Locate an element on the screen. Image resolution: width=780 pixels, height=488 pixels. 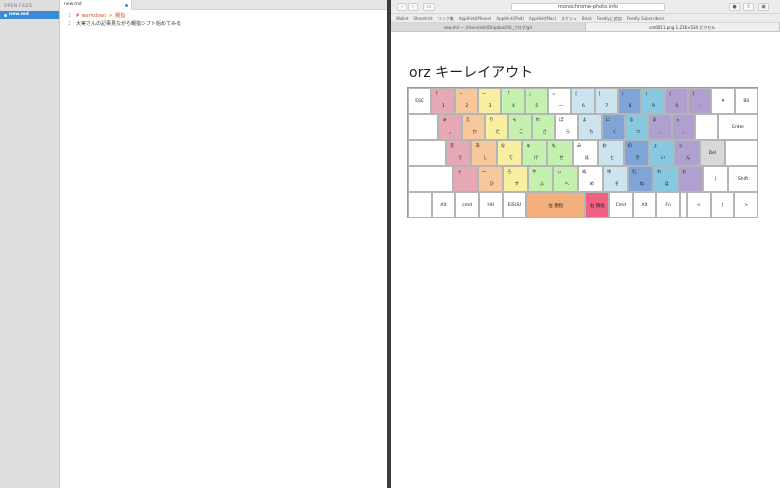
key-top-legend: あ is located at coordinates (477, 146).